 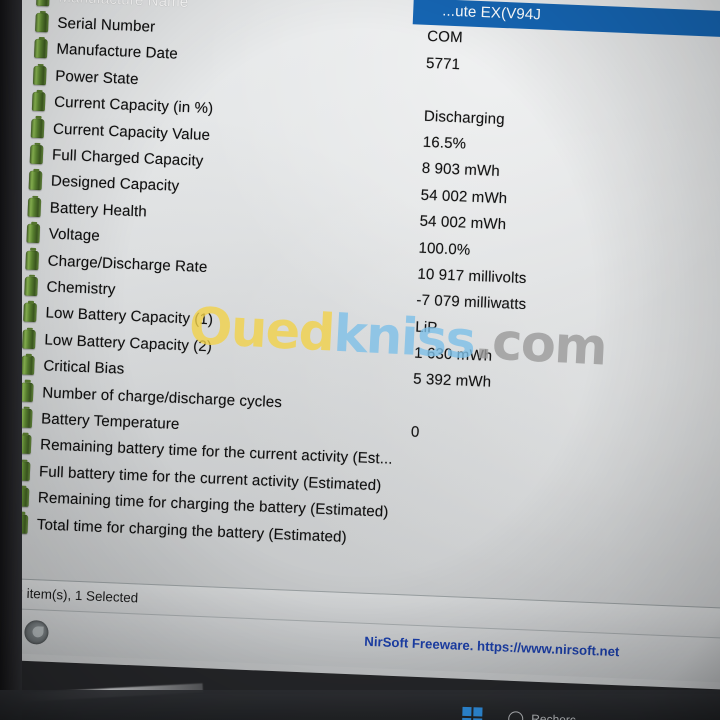 What do you see at coordinates (443, 63) in the screenshot?
I see `property-value: 5771` at bounding box center [443, 63].